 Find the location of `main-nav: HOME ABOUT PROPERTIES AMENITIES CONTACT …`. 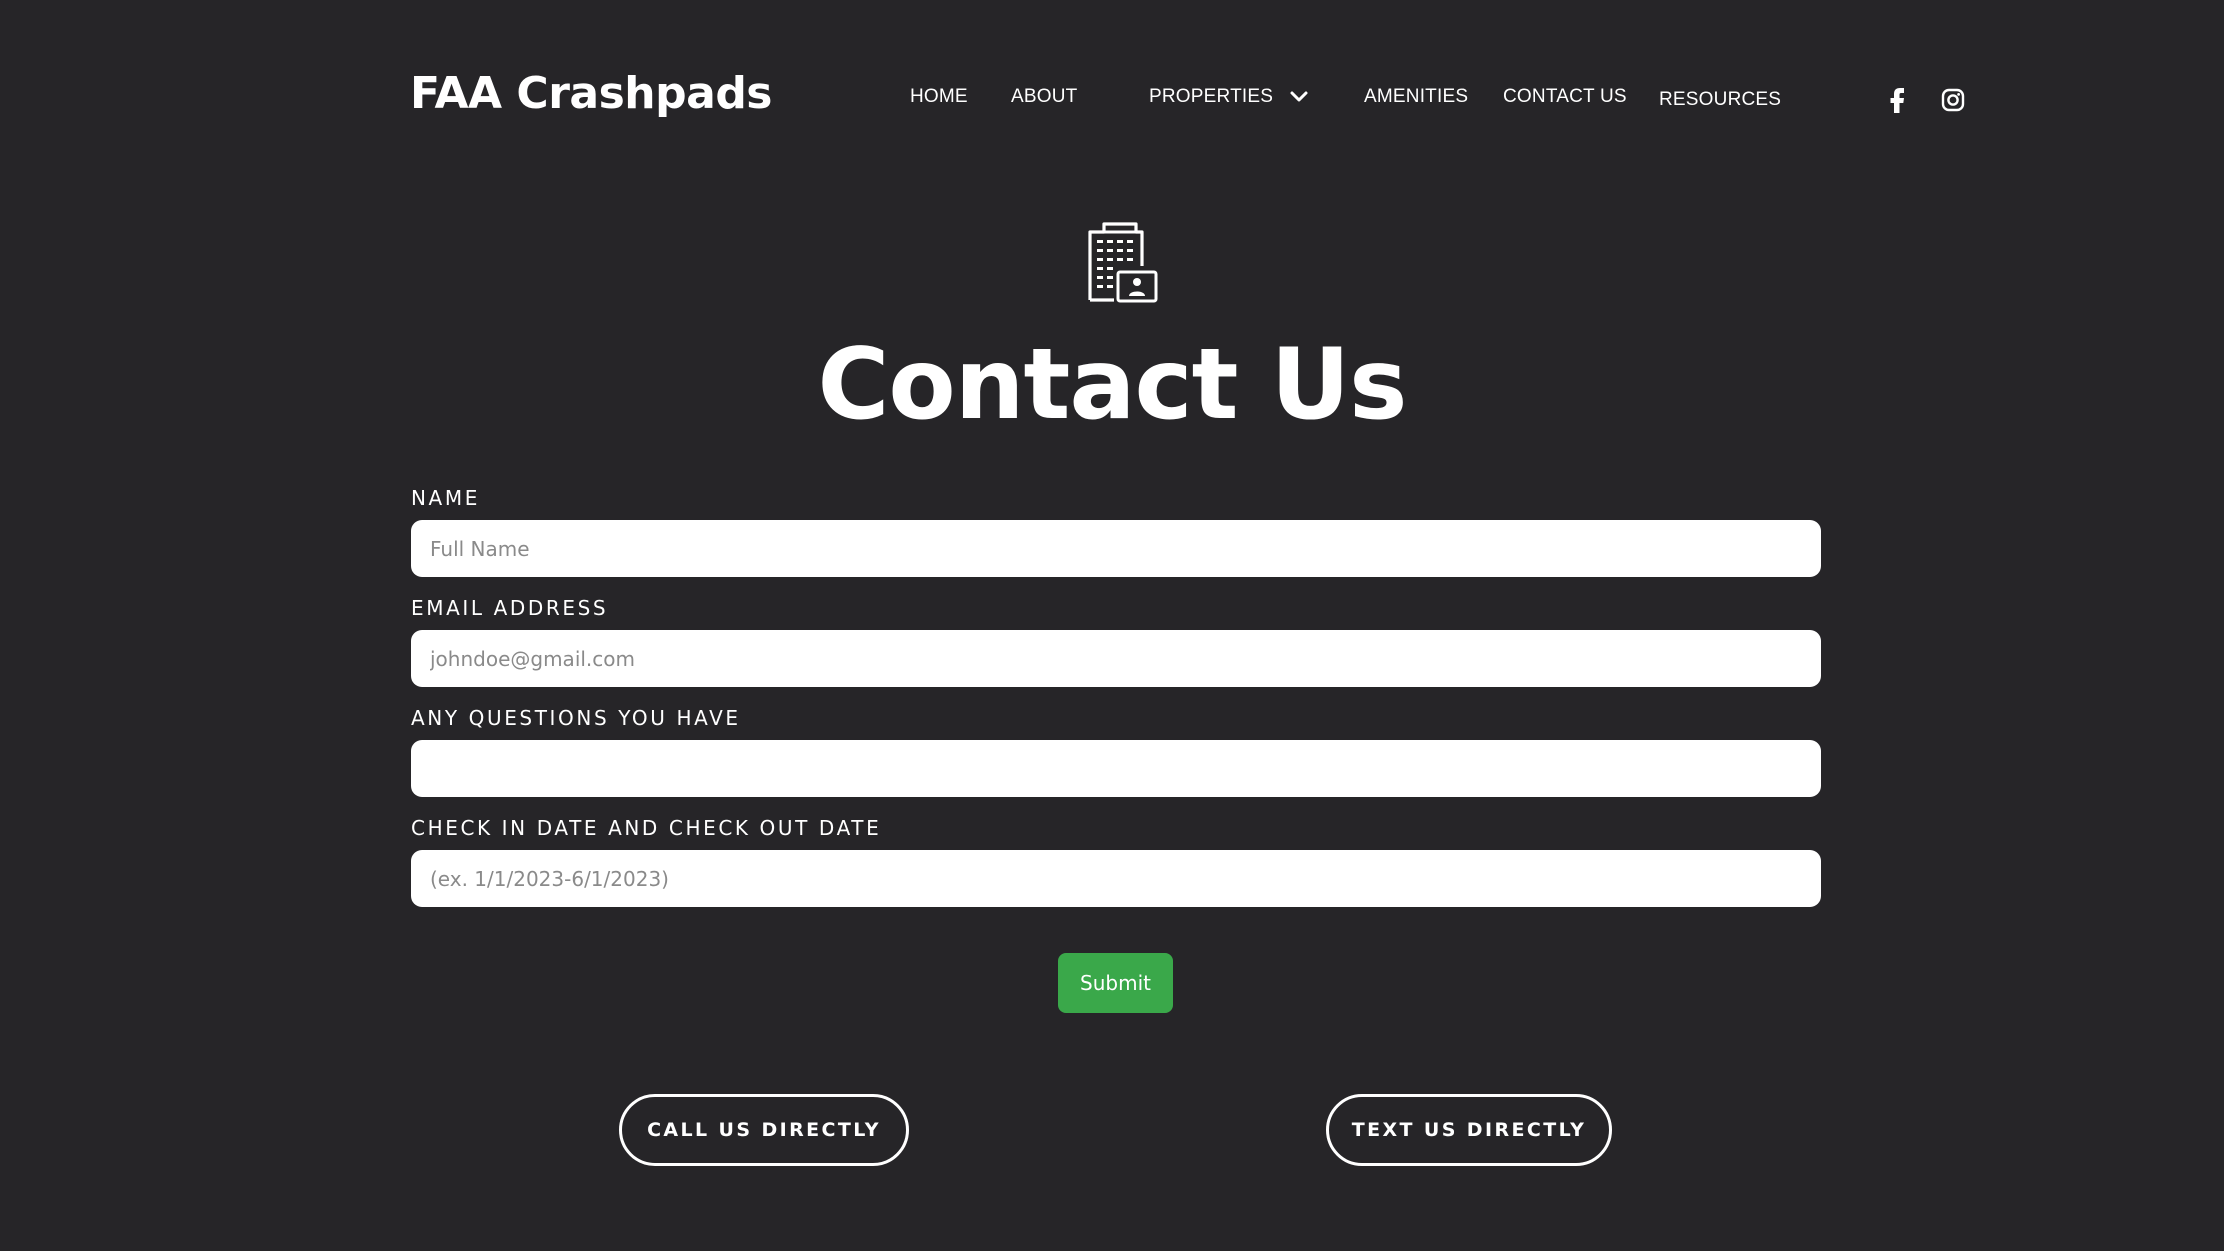

main-nav: HOME ABOUT PROPERTIES AMENITIES CONTACT … is located at coordinates (1112, 70).